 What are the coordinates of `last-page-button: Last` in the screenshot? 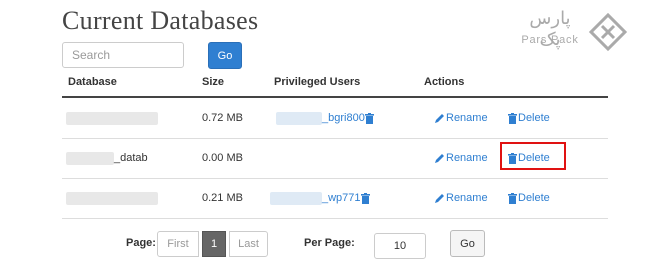 It's located at (248, 244).